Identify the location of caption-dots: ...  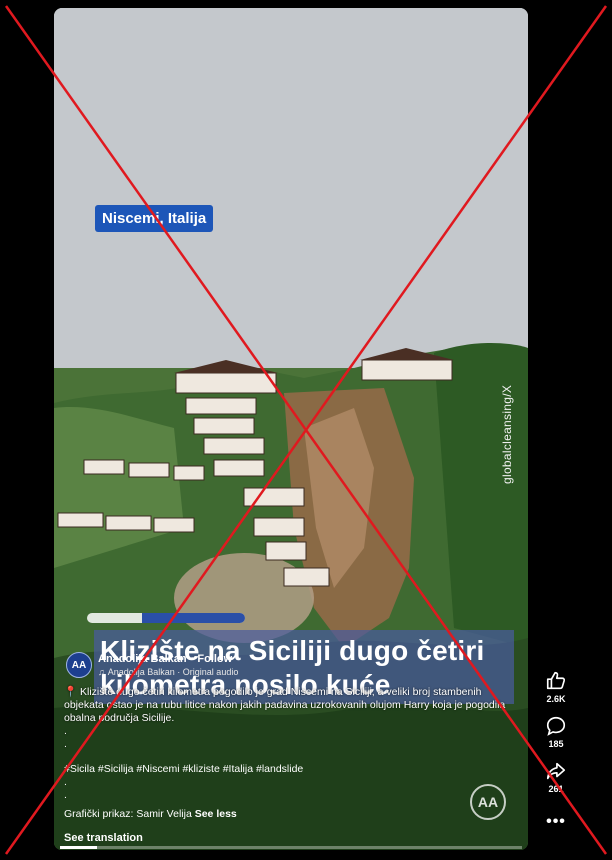
(65, 788).